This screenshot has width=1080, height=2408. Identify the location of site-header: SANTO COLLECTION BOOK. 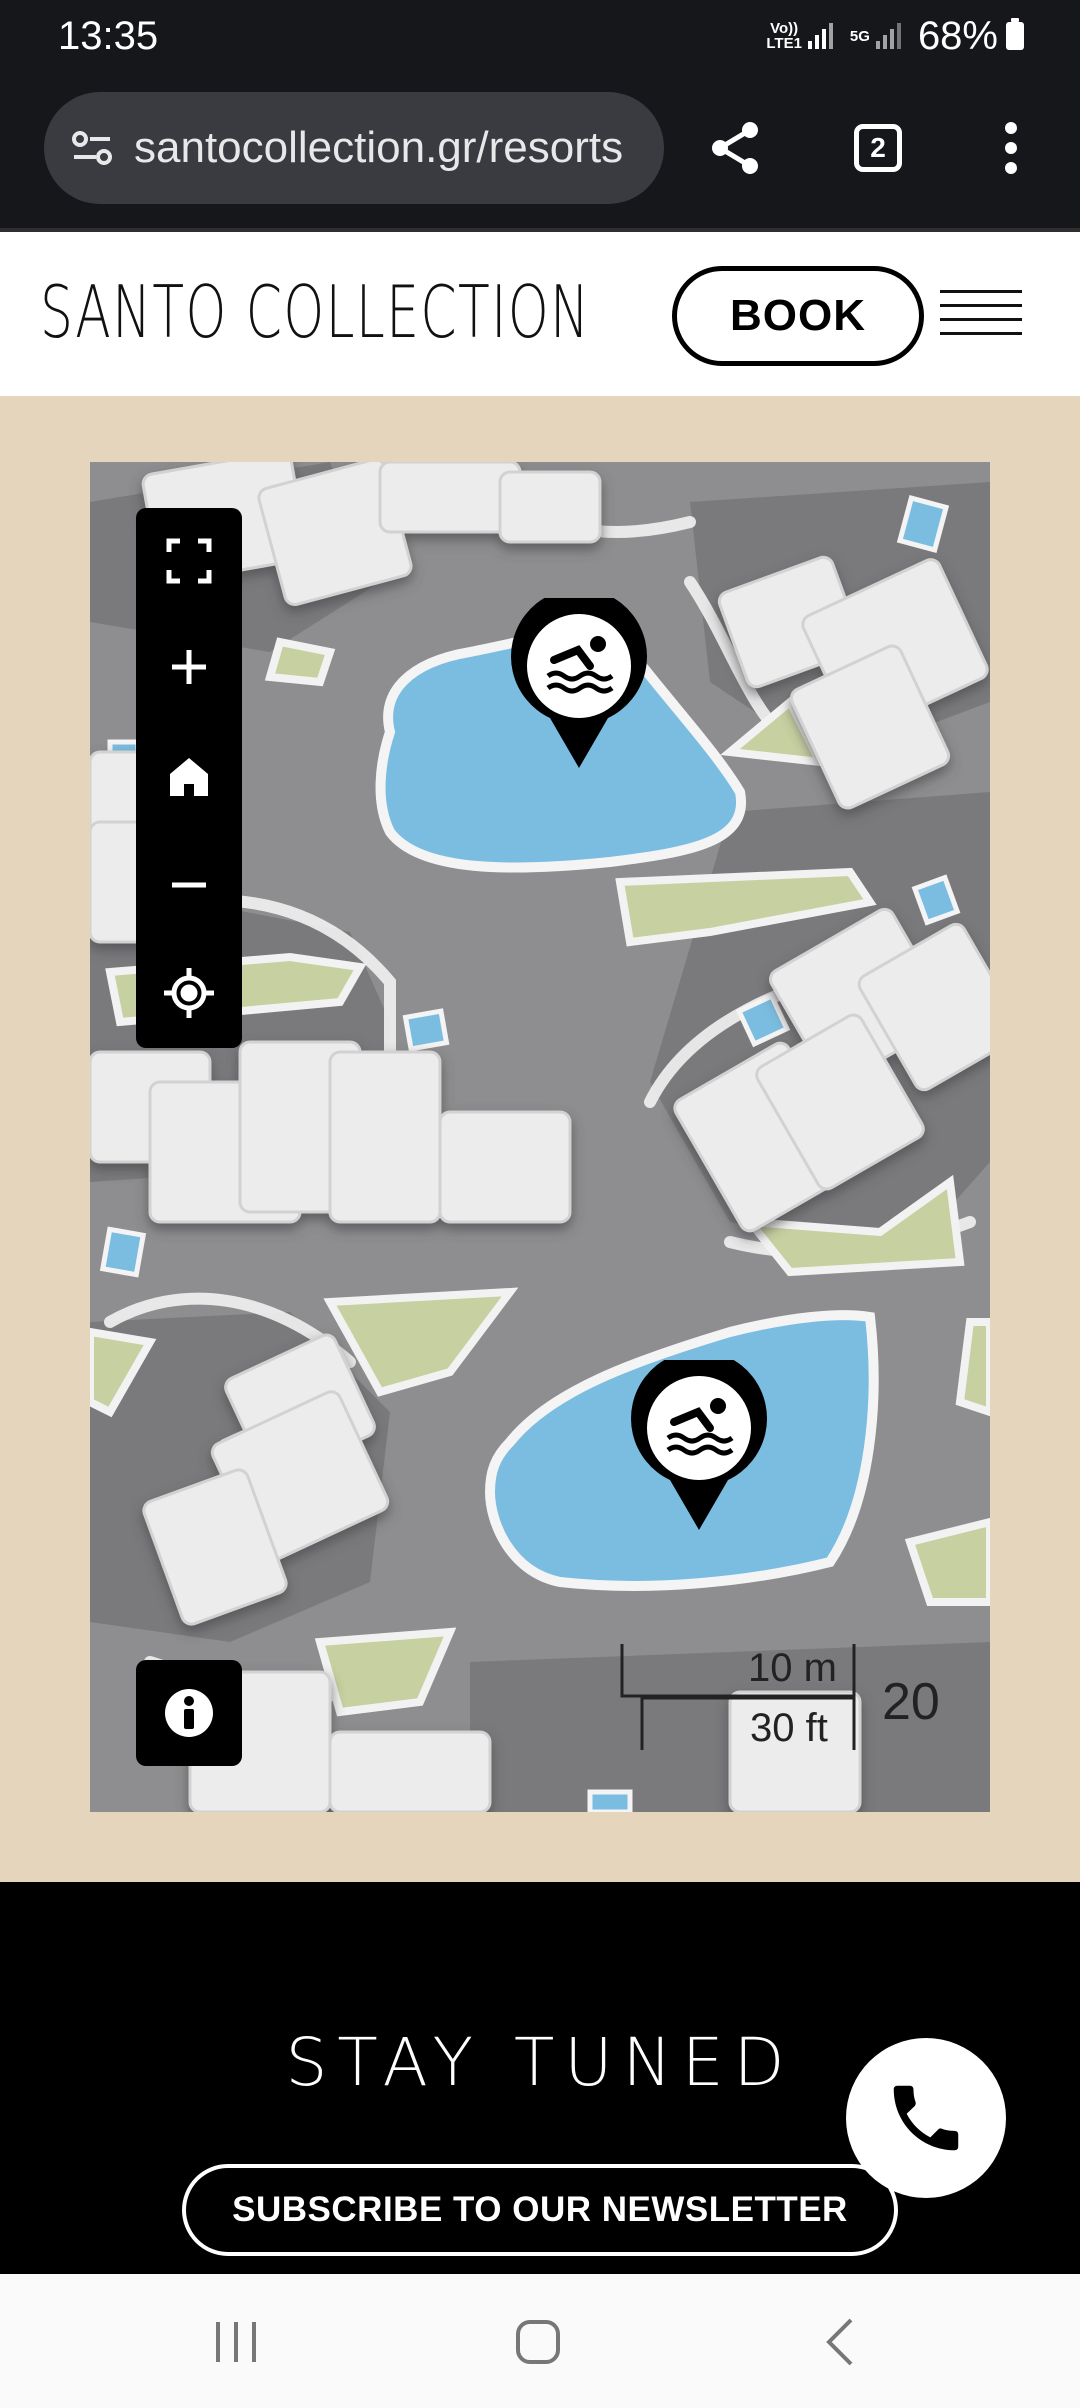
(540, 312).